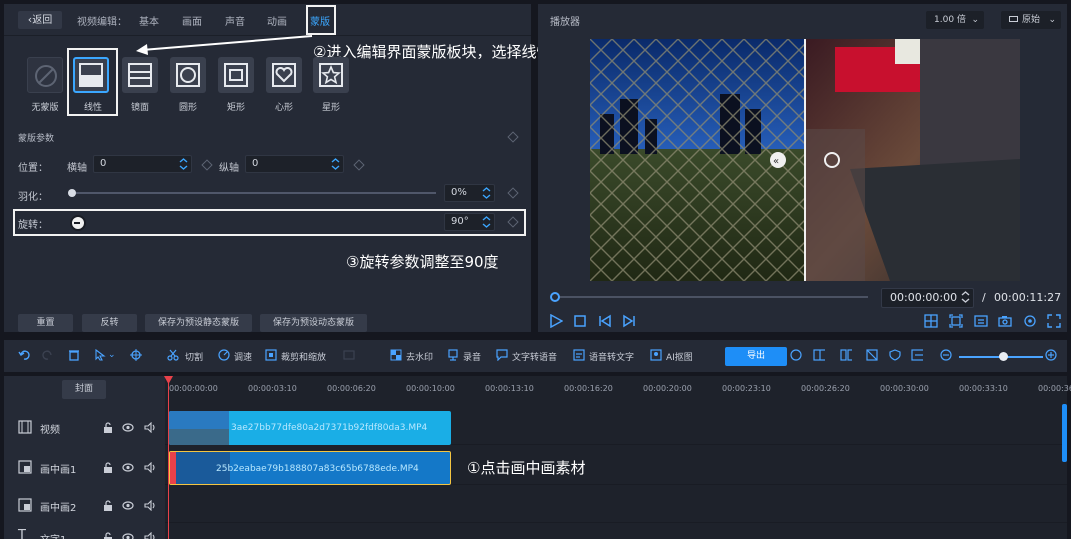  What do you see at coordinates (895, 355) in the screenshot?
I see `shield-icon` at bounding box center [895, 355].